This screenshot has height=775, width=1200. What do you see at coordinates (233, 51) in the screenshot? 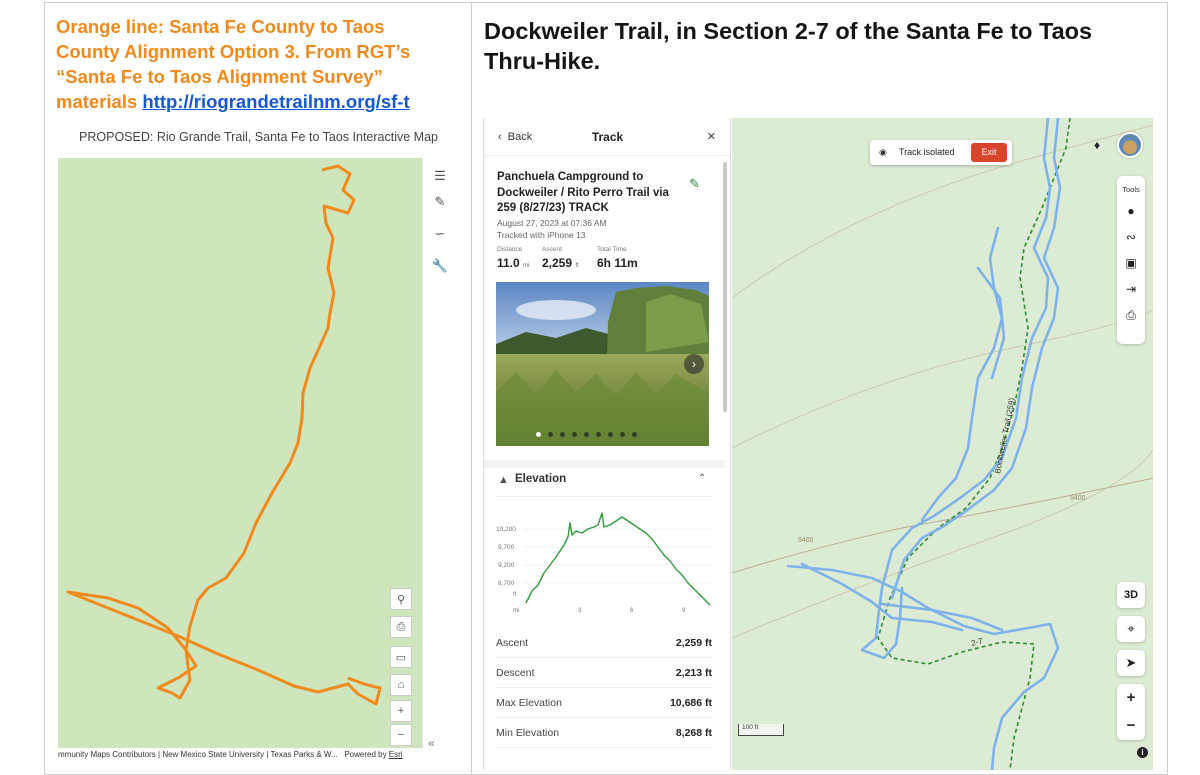
I see `caption-line-2: County Alignment Option 3. From RGT’s` at bounding box center [233, 51].